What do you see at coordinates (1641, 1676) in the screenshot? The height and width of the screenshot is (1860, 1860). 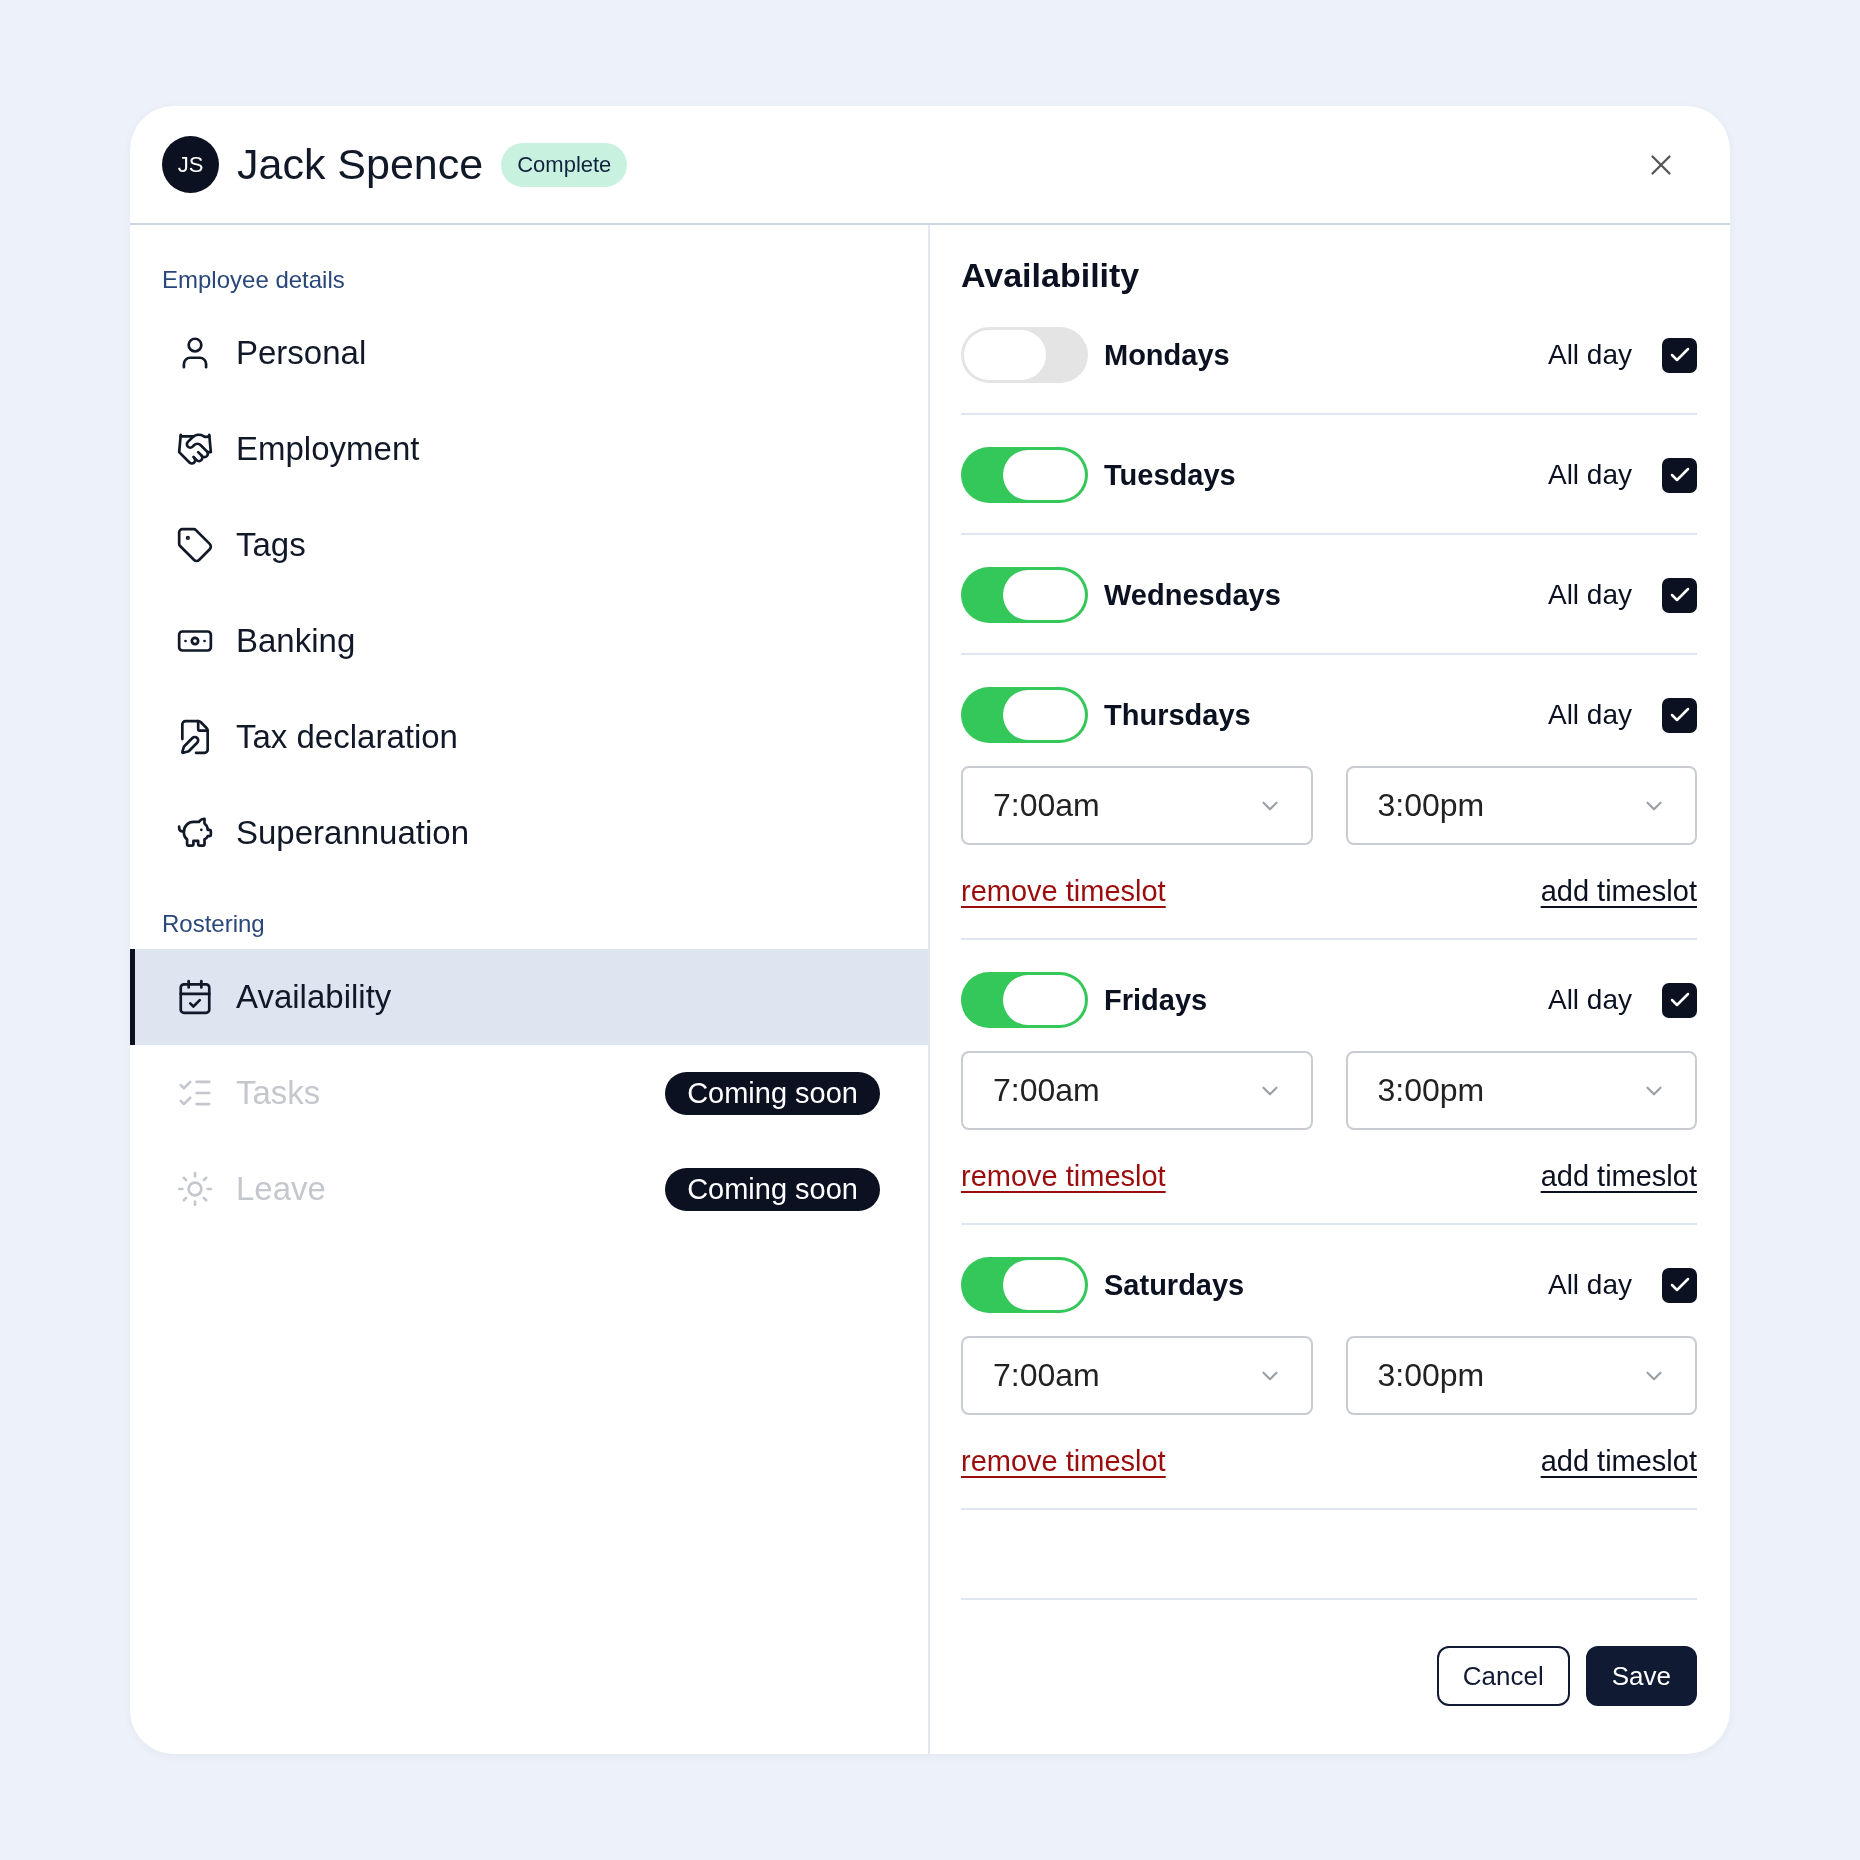 I see `save-button: Save` at bounding box center [1641, 1676].